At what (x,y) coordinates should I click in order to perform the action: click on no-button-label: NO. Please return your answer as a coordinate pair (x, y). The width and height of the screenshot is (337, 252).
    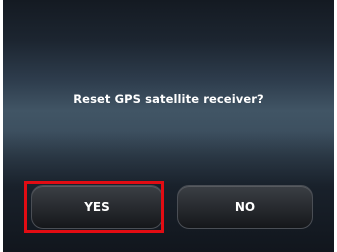
    Looking at the image, I should click on (245, 207).